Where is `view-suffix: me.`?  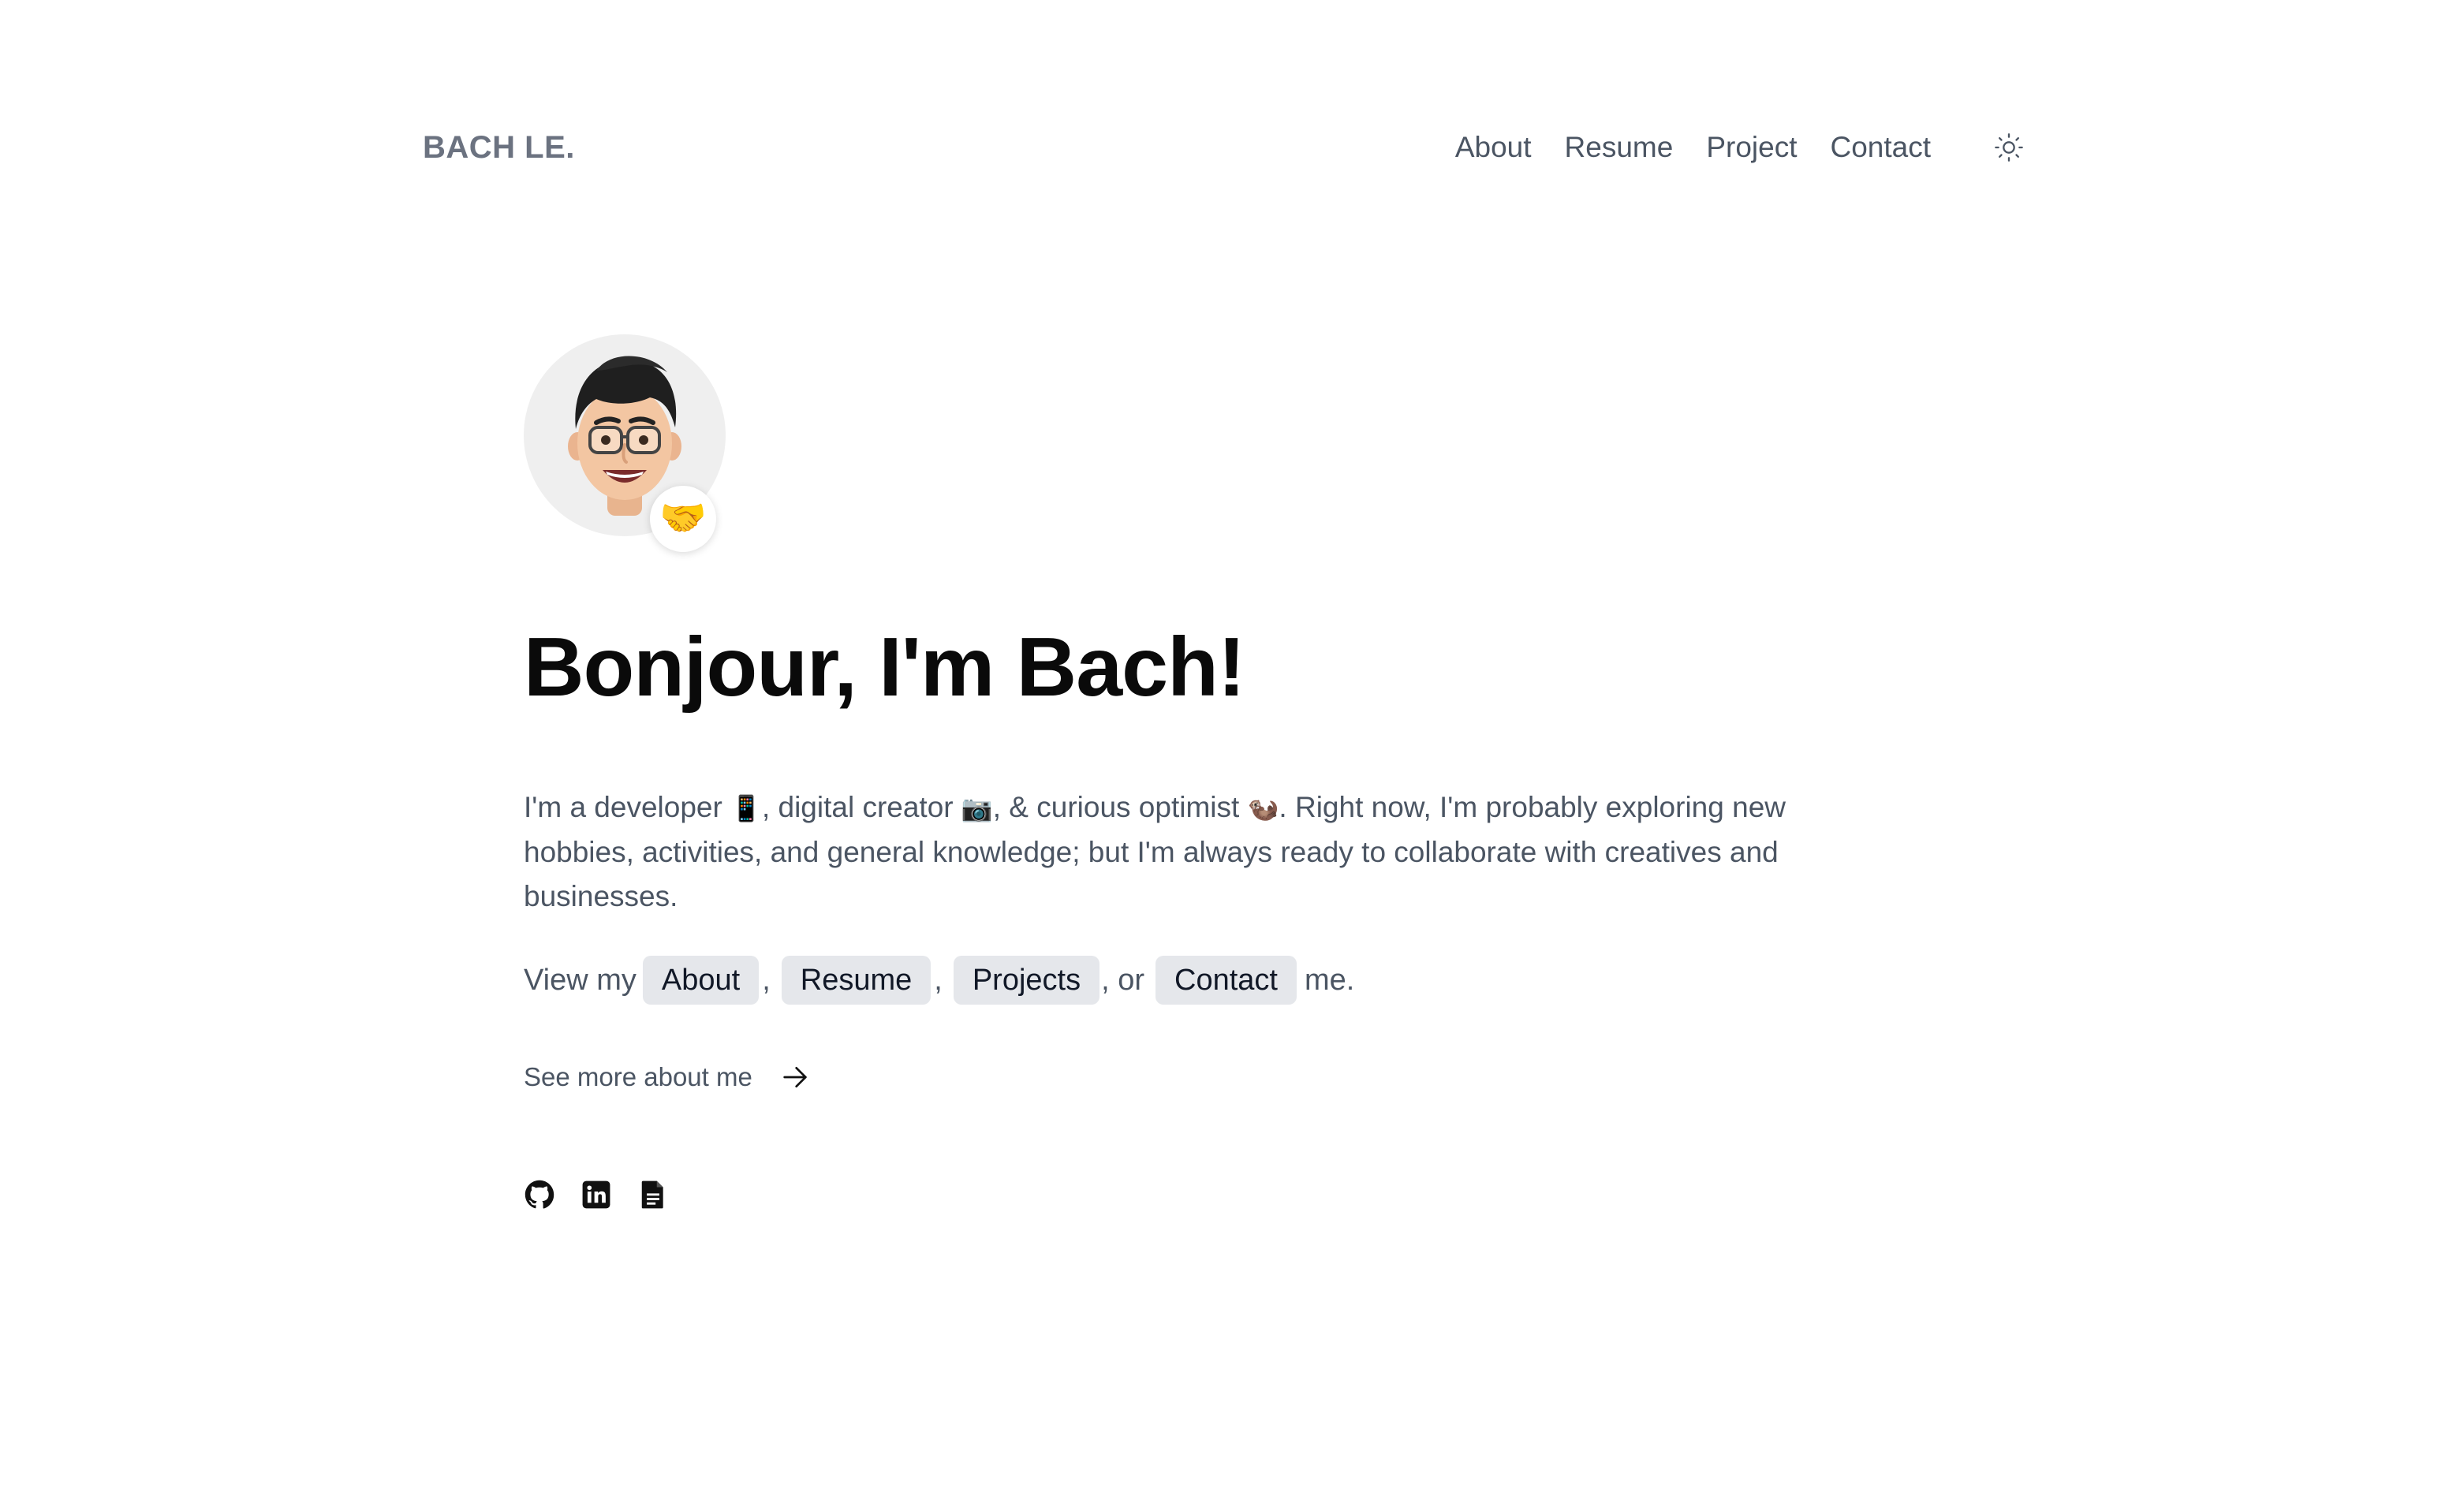
view-suffix: me. is located at coordinates (1329, 980).